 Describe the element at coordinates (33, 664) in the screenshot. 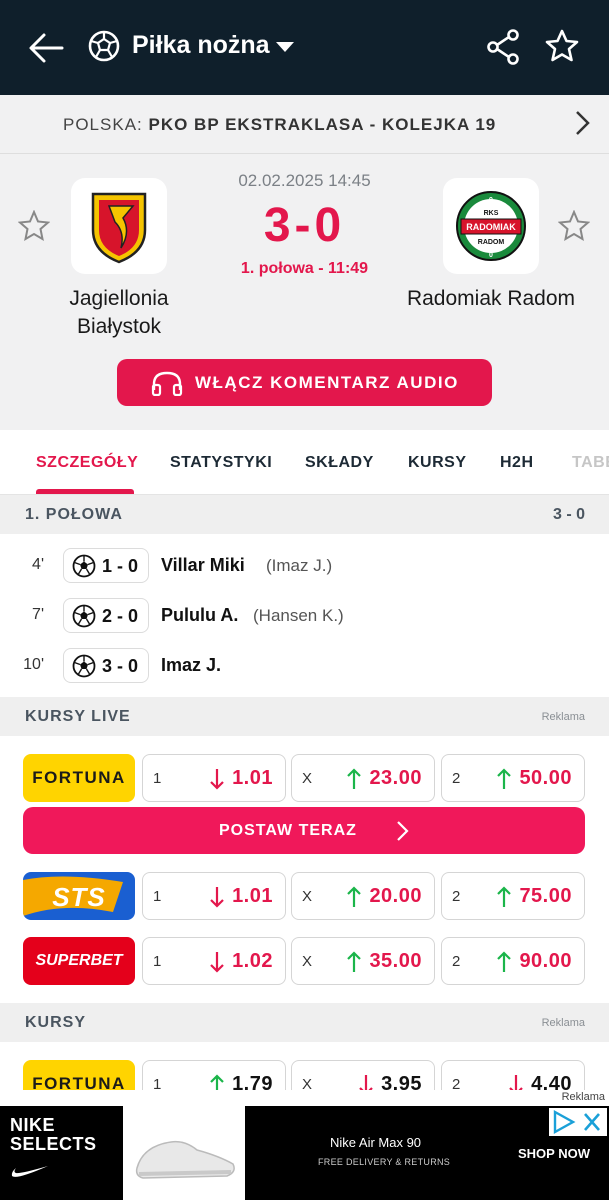

I see `event-minute: 10'` at that location.